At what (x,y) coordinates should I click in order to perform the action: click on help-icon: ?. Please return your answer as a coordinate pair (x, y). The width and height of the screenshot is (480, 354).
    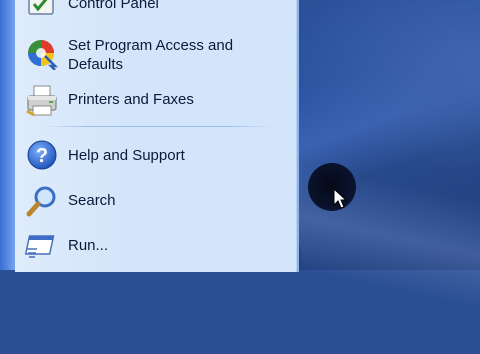
    Looking at the image, I should click on (42, 156).